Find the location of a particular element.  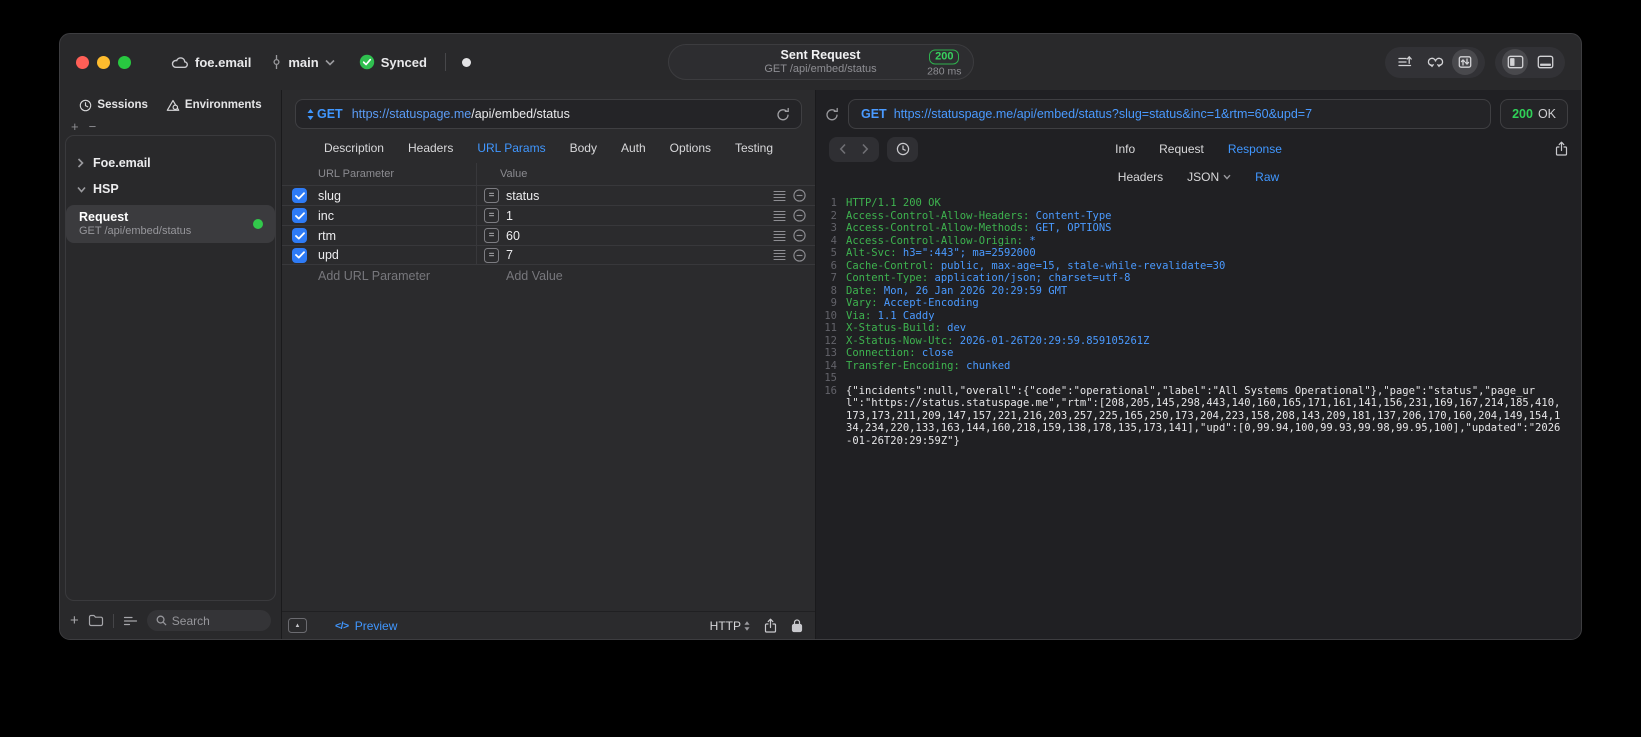

request-tab-url-params: URL Params is located at coordinates (511, 148).